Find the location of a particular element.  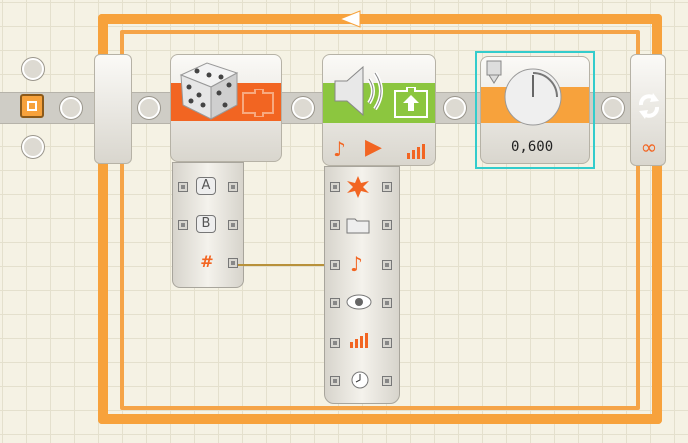

random-port-b-out is located at coordinates (233, 225).